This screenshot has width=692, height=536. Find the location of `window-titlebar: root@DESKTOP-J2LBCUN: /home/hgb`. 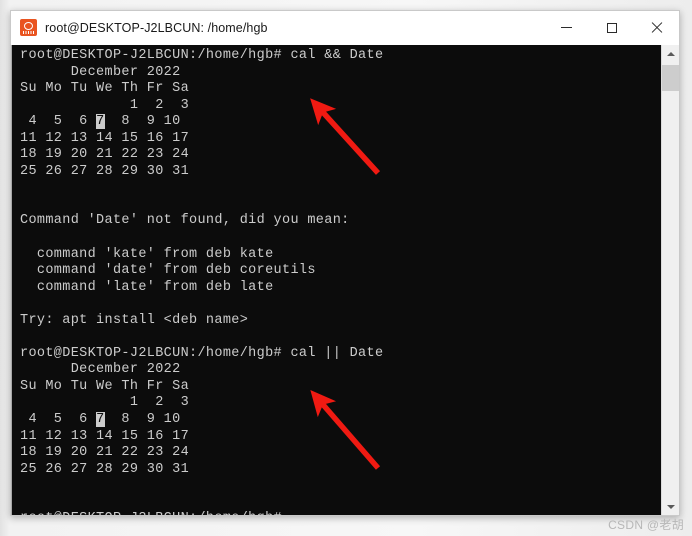

window-titlebar: root@DESKTOP-J2LBCUN: /home/hgb is located at coordinates (345, 28).